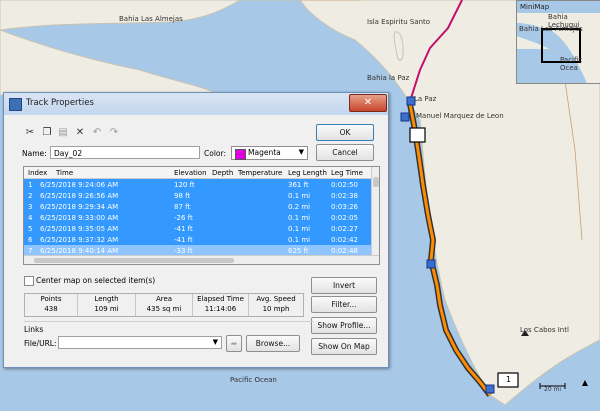 Image resolution: width=600 pixels, height=411 pixels. I want to click on table-cell: 3, so click(30, 207).